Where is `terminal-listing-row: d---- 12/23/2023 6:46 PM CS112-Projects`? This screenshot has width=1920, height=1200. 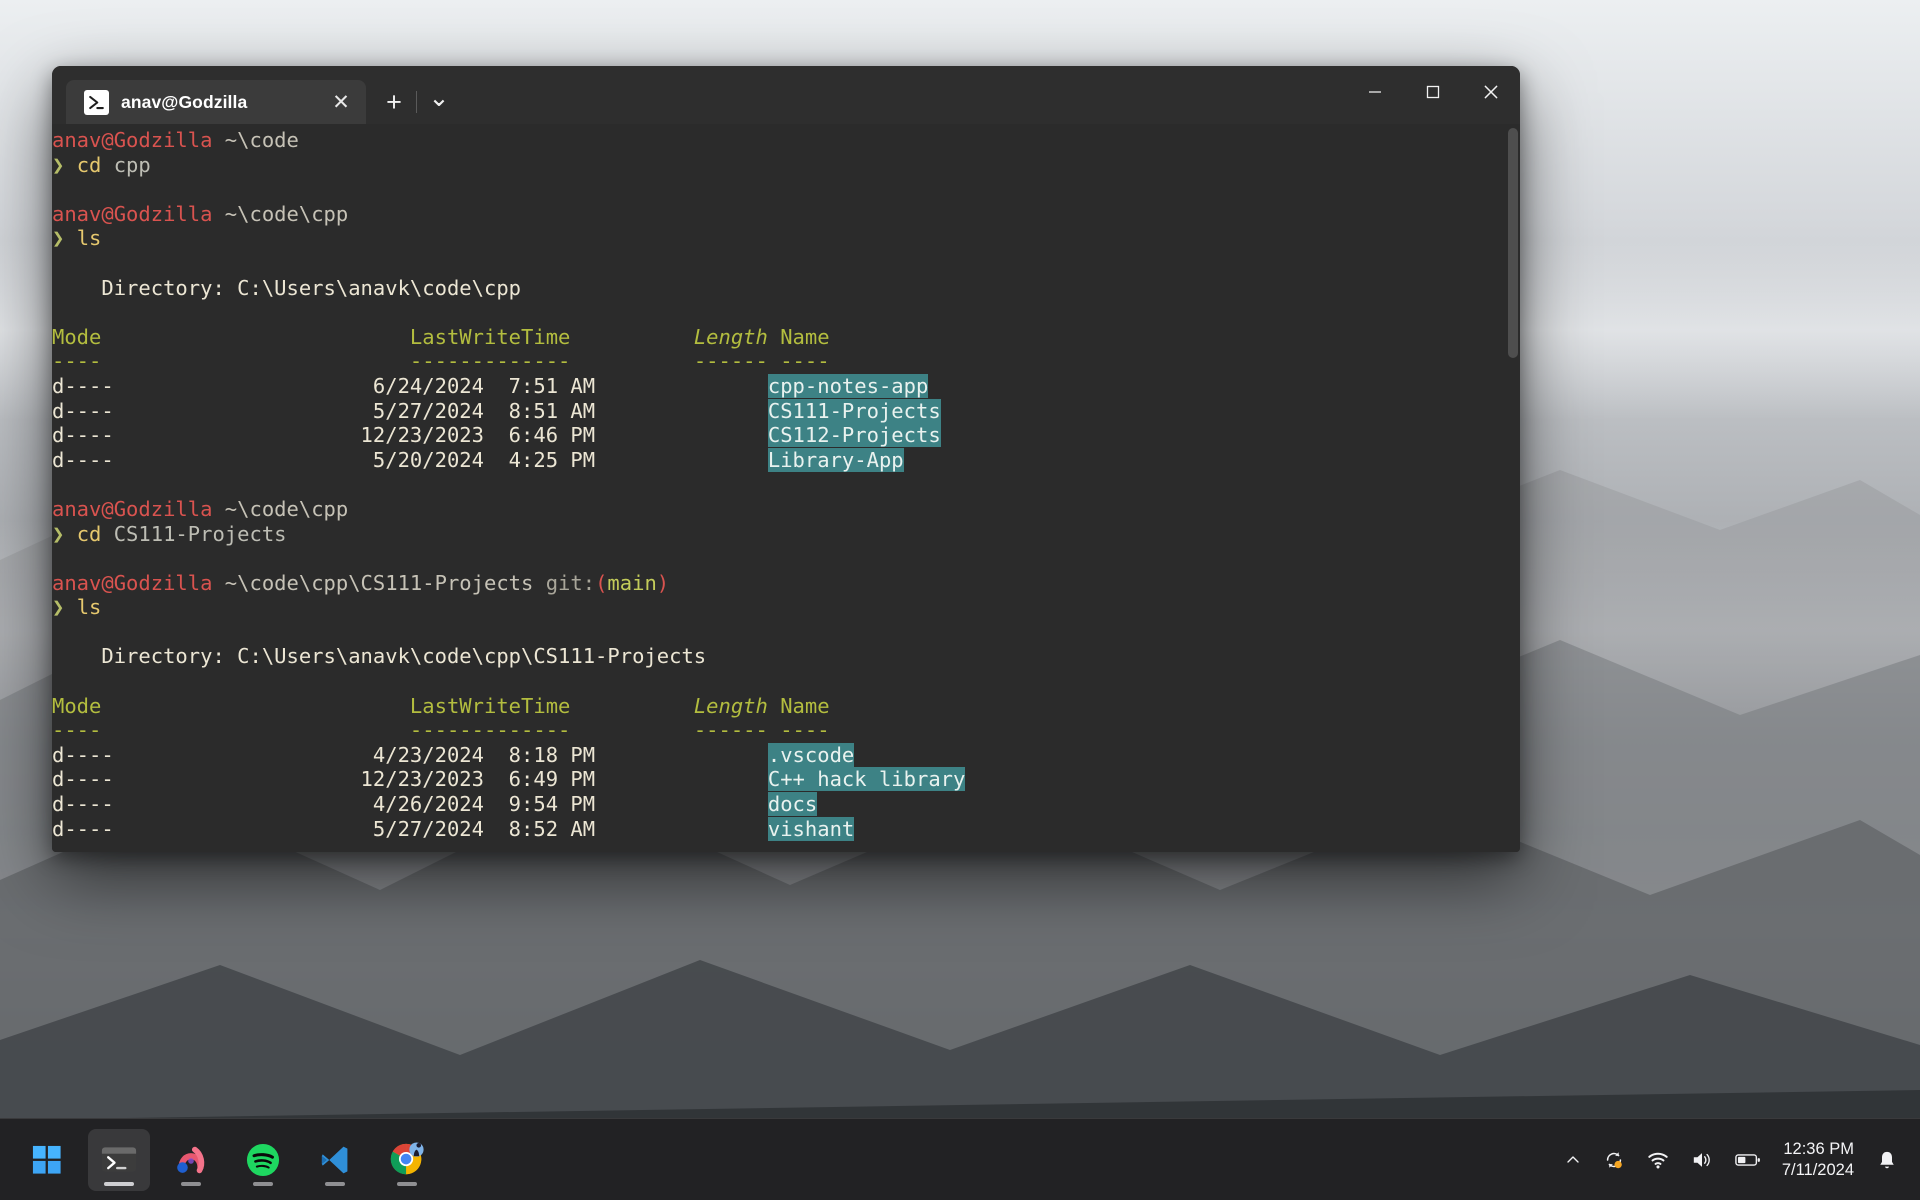 terminal-listing-row: d---- 12/23/2023 6:46 PM CS112-Projects is located at coordinates (496, 435).